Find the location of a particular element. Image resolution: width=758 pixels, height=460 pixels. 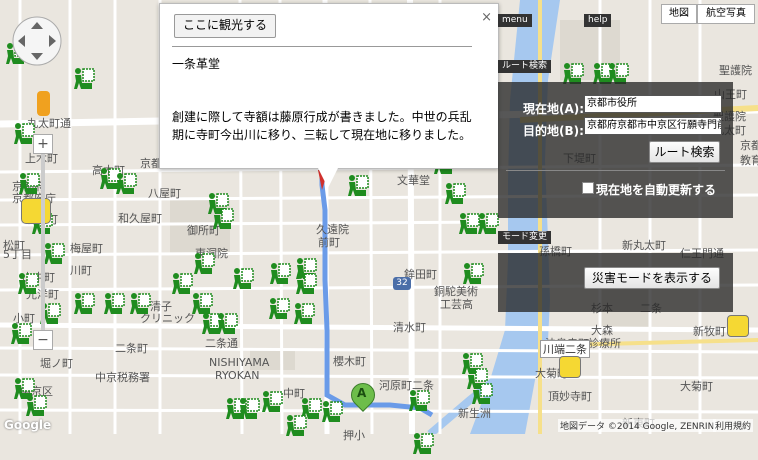

map-credit: 地図データ ©2014 Google, ZENRIN is located at coordinates (637, 425).